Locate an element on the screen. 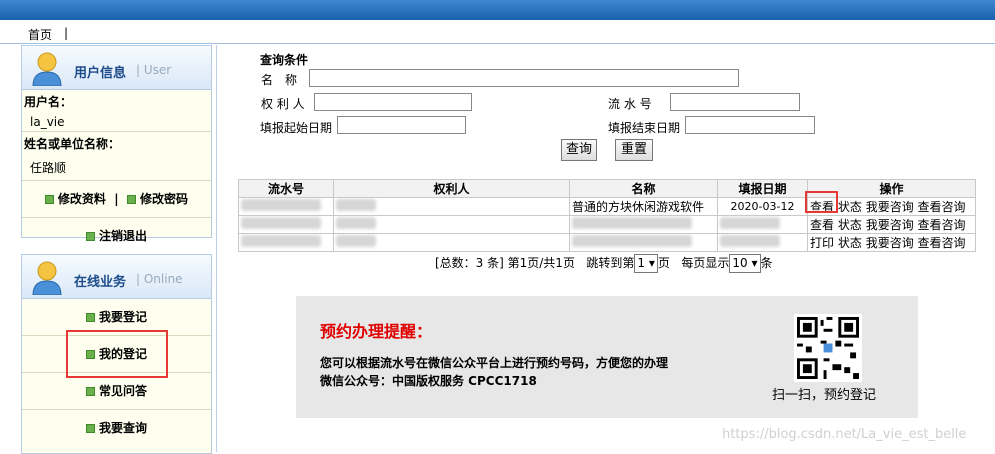  name-input is located at coordinates (524, 78).